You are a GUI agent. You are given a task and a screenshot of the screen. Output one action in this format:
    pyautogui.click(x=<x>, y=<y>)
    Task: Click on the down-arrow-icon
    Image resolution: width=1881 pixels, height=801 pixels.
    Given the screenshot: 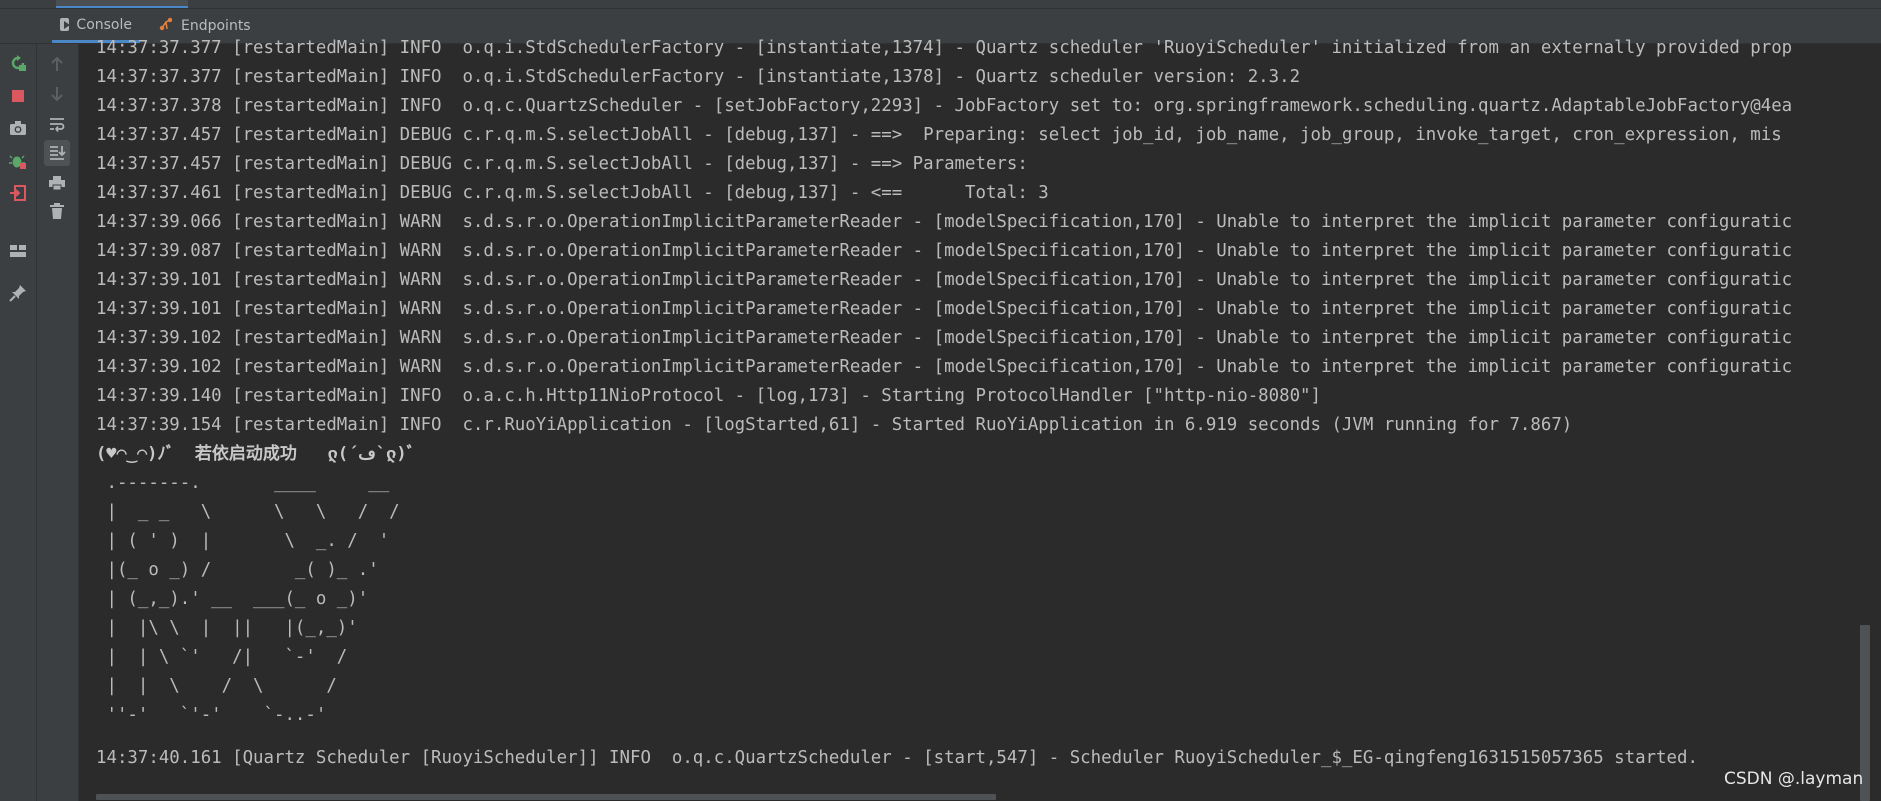 What is the action you would take?
    pyautogui.click(x=57, y=94)
    